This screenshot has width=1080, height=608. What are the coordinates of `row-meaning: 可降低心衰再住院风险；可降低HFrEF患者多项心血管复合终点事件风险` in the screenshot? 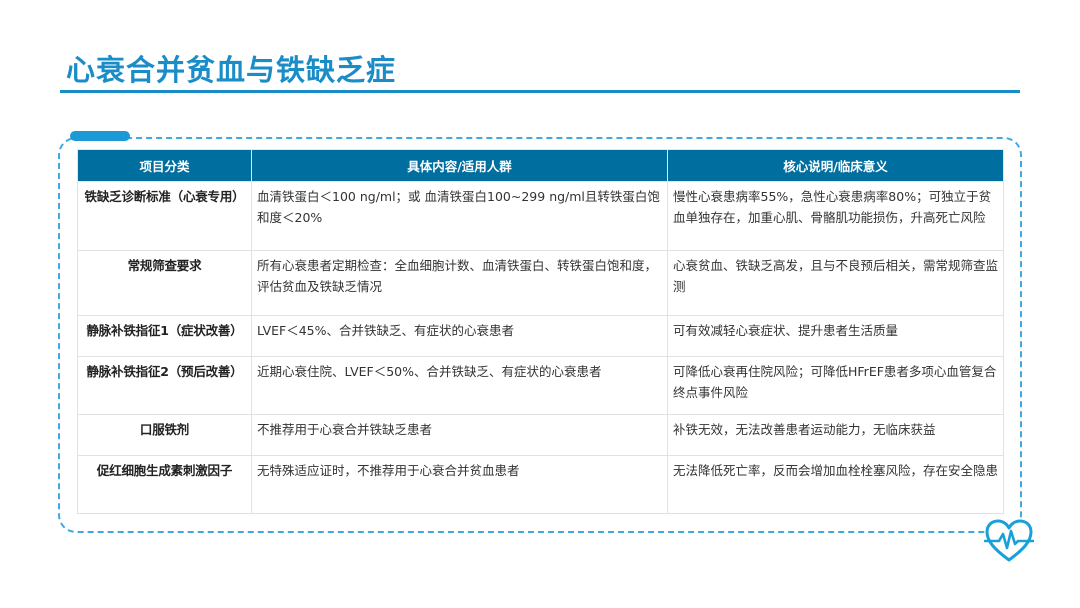 It's located at (835, 385).